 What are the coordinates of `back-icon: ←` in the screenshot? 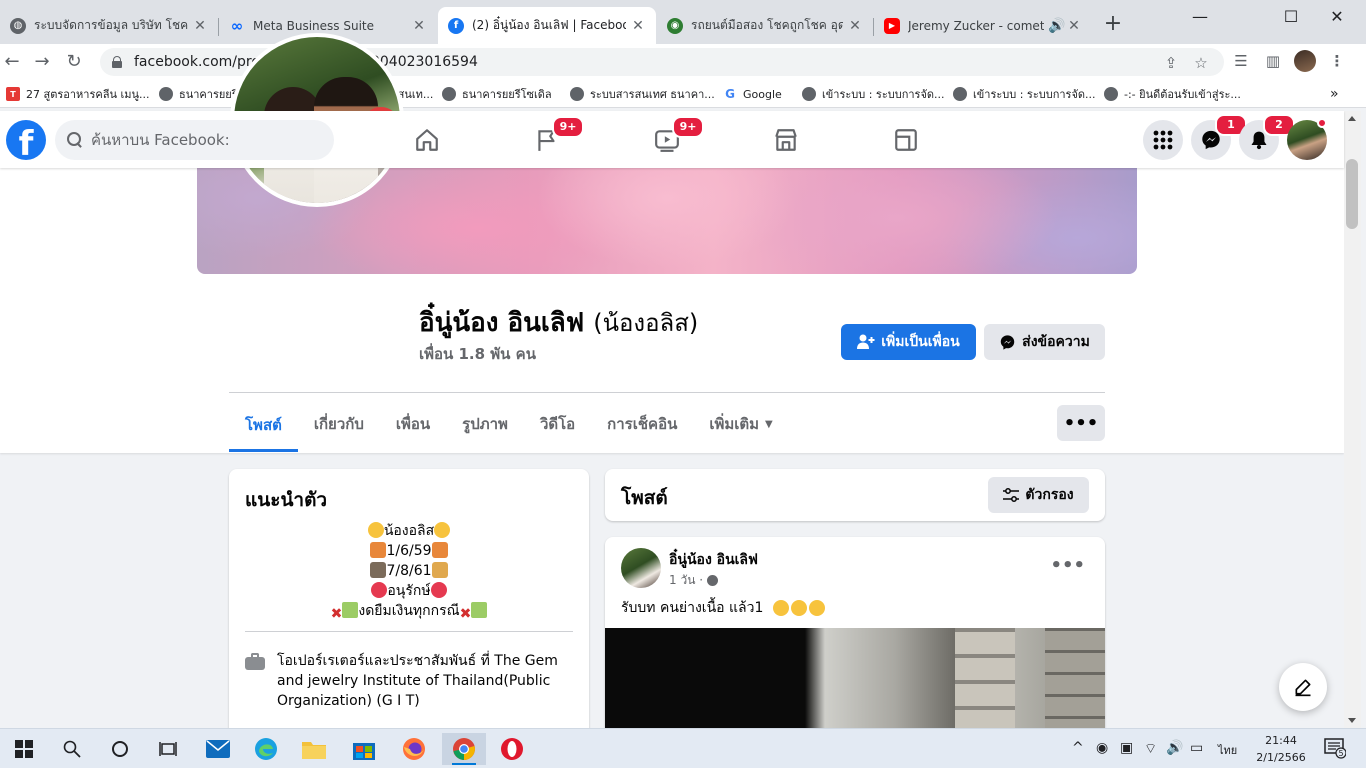 It's located at (12, 62).